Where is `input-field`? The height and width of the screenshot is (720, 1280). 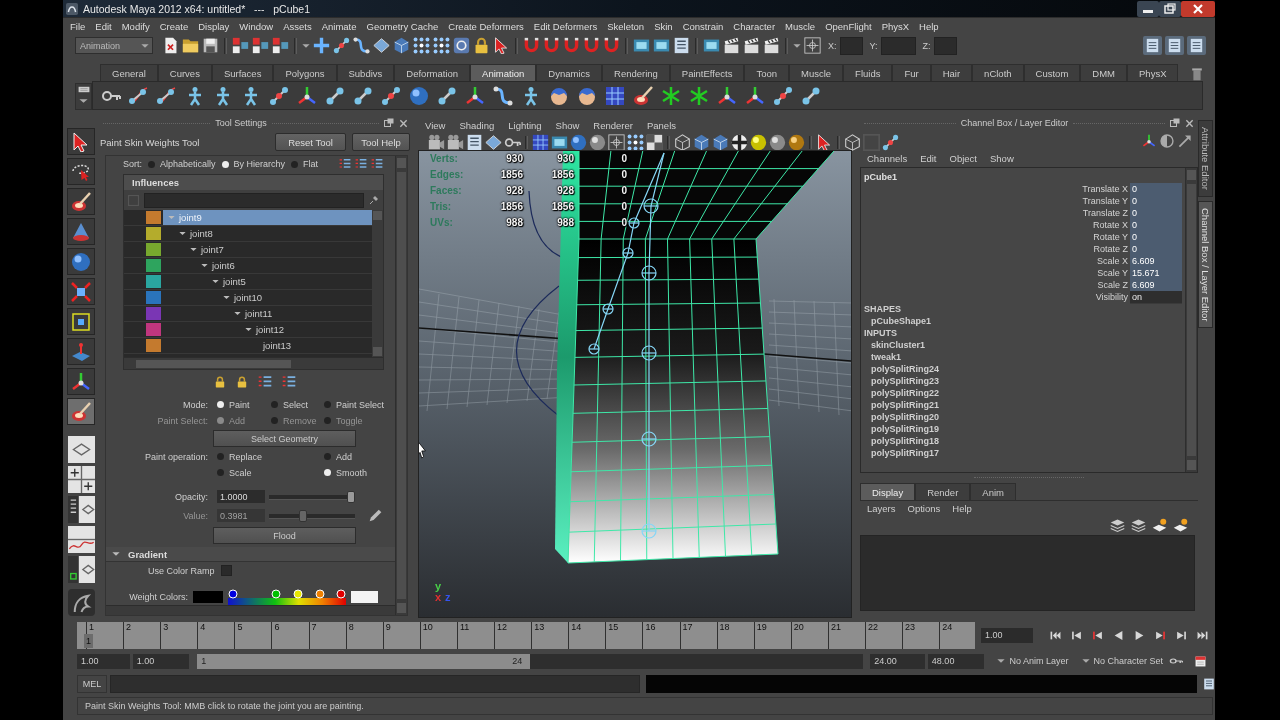
input-field is located at coordinates (945, 45).